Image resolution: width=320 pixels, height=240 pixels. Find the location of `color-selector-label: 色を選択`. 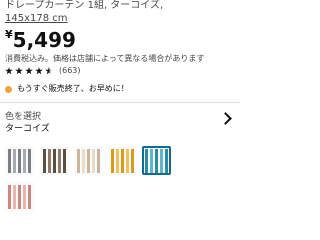

color-selector-label: 色を選択 is located at coordinates (23, 117).